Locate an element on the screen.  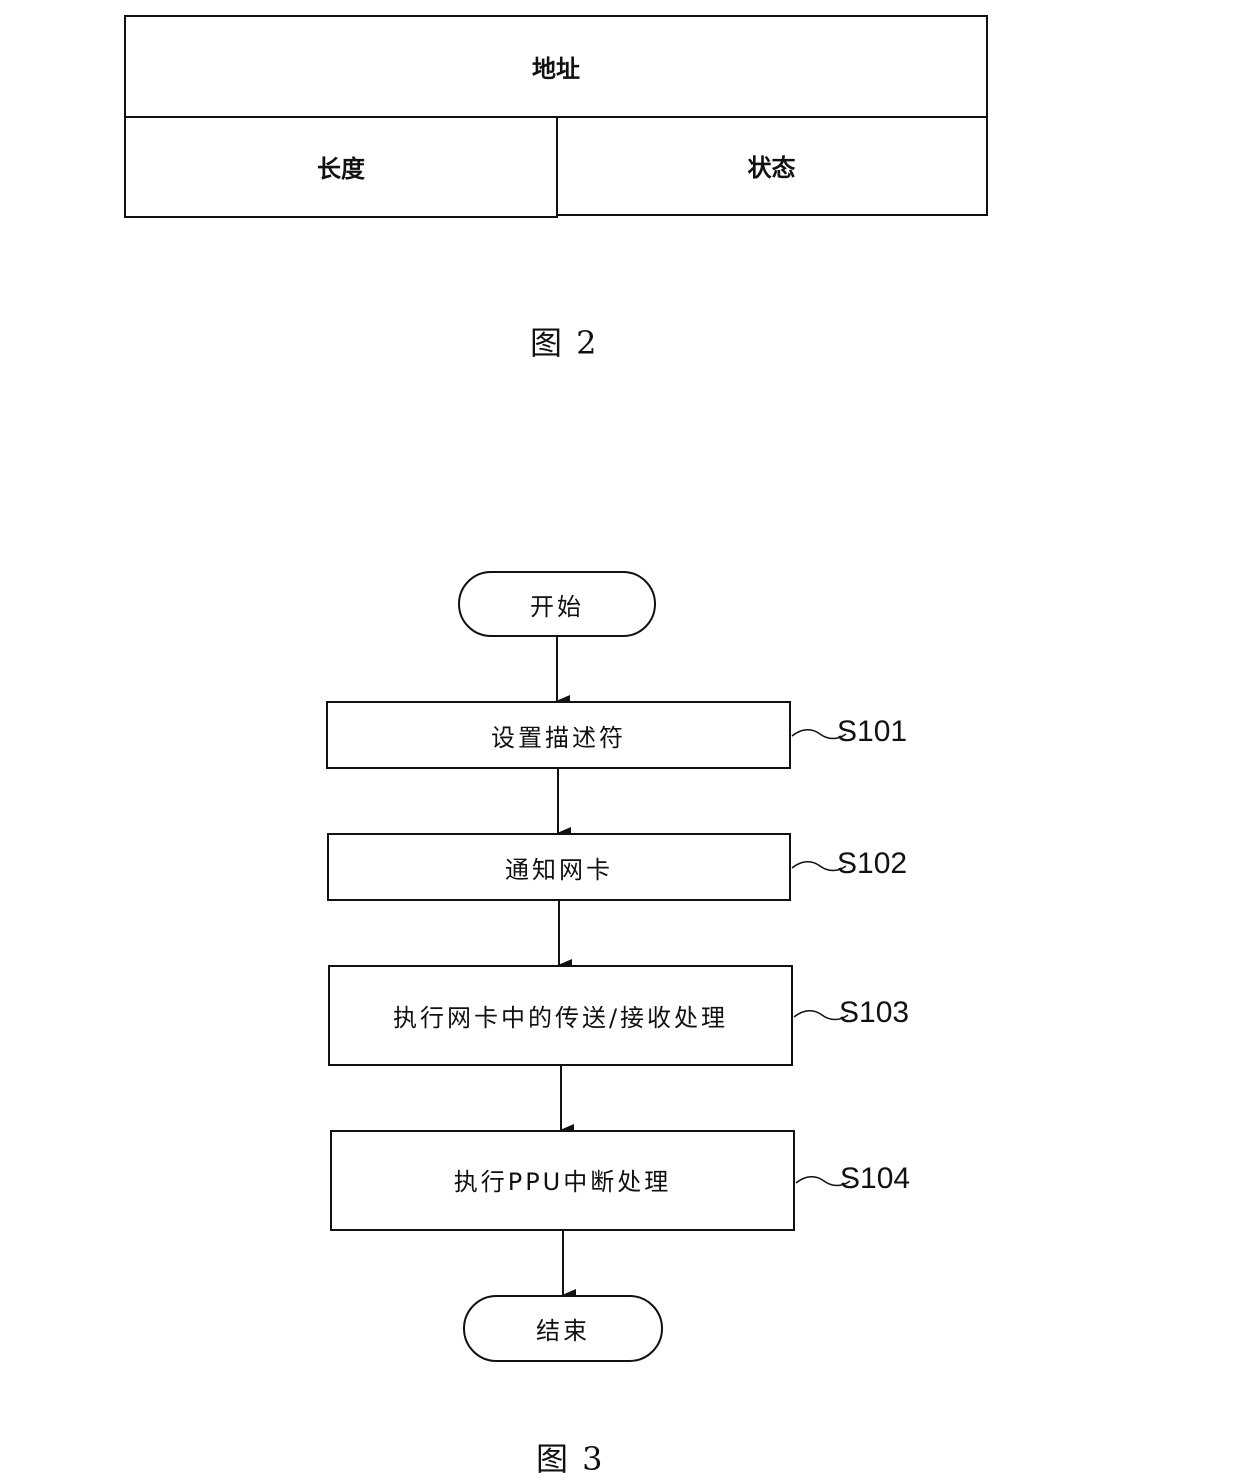
step-s104-text: 执行PPU中断处理 is located at coordinates (562, 1182).